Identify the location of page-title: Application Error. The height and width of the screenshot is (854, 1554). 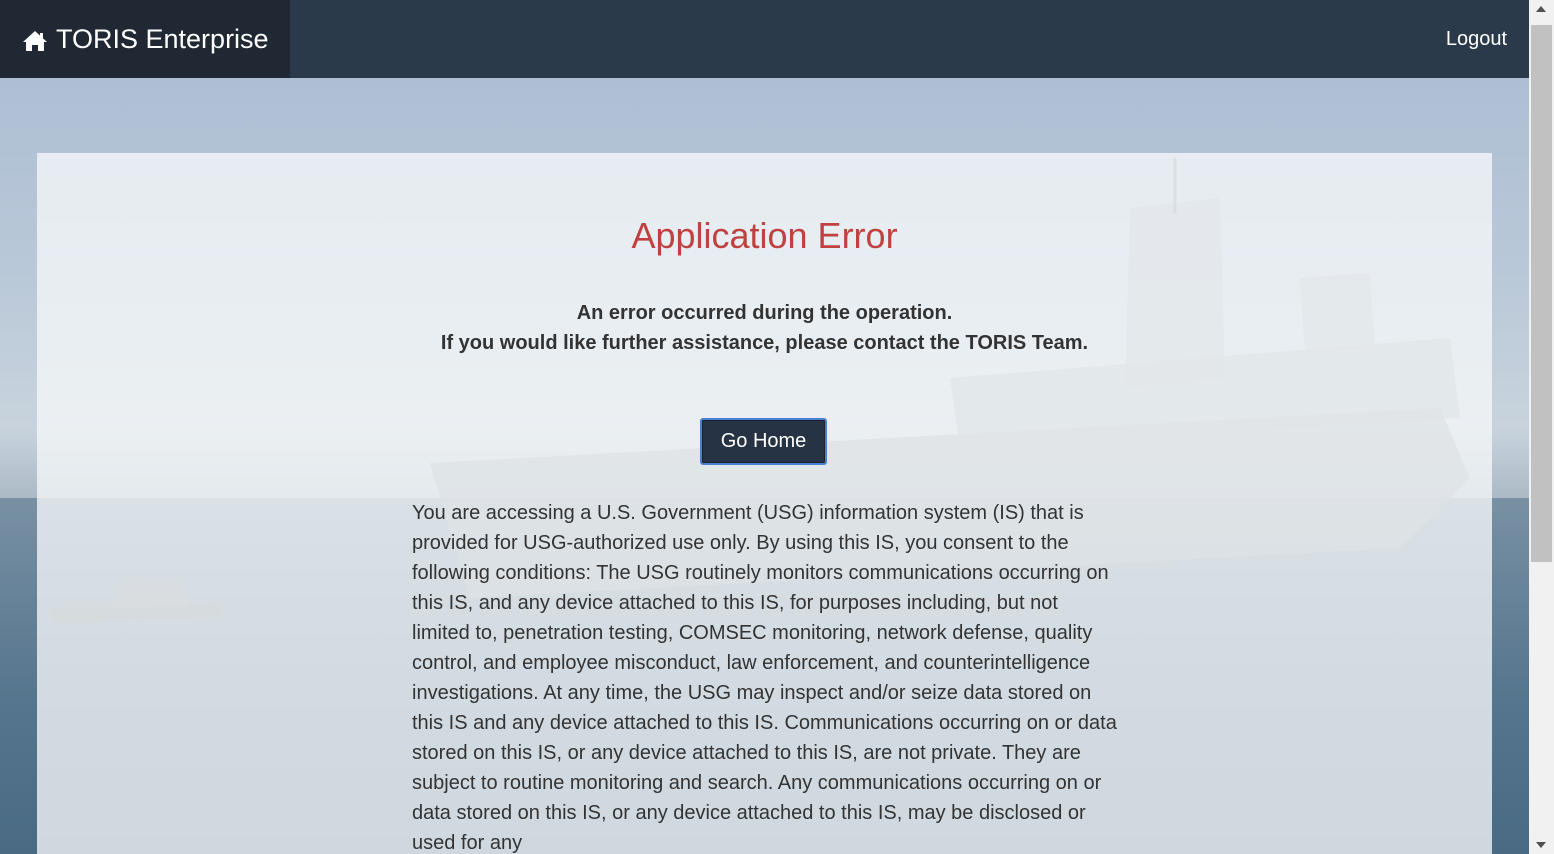
(764, 235).